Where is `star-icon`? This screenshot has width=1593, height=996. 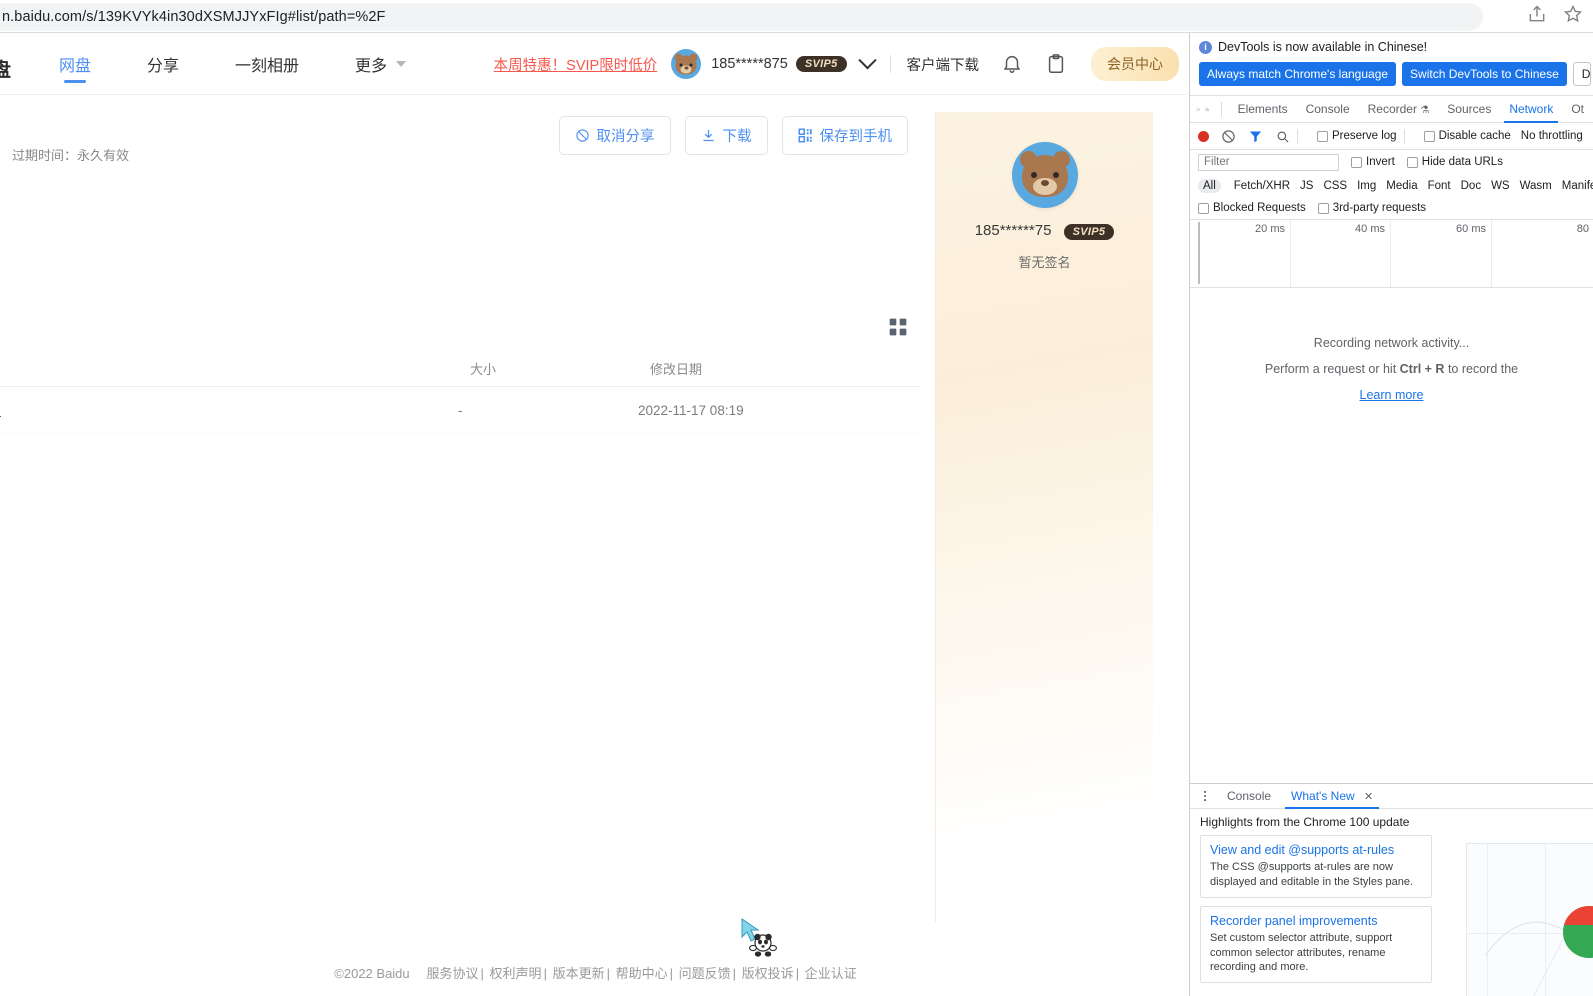 star-icon is located at coordinates (1573, 14).